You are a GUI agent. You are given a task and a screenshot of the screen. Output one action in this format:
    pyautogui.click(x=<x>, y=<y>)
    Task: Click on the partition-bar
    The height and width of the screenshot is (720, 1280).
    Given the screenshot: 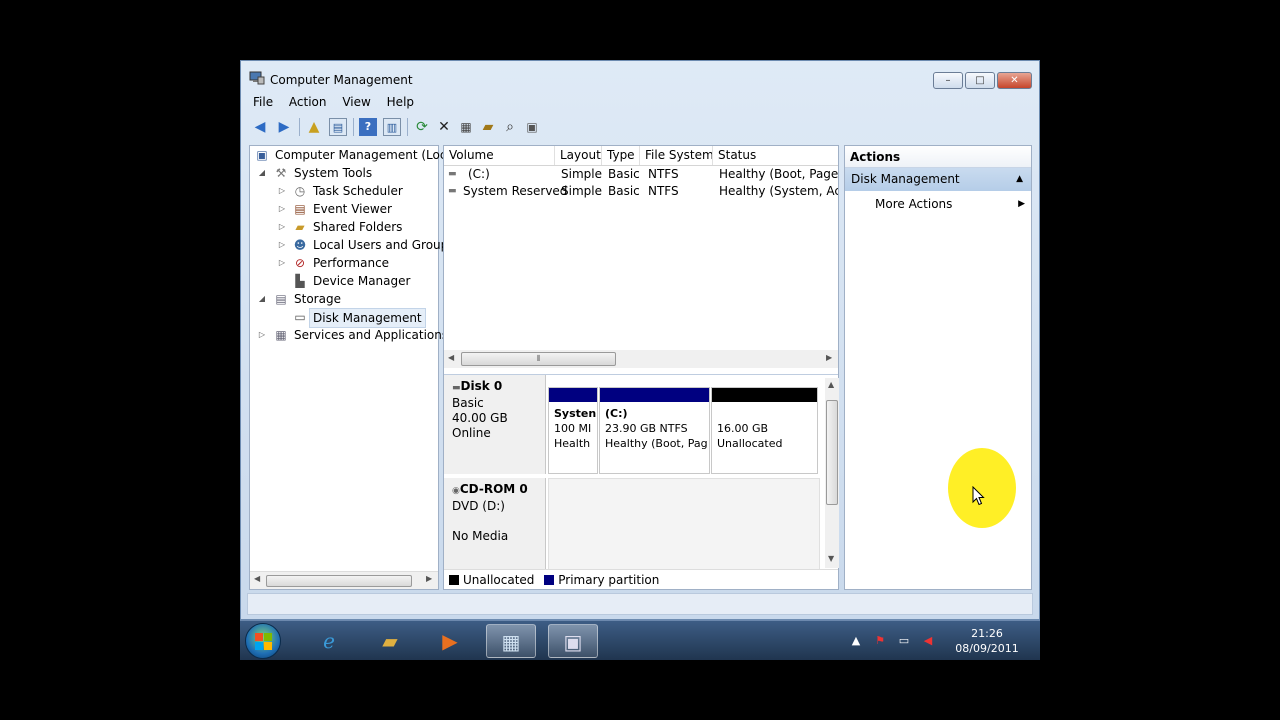 What is the action you would take?
    pyautogui.click(x=573, y=395)
    